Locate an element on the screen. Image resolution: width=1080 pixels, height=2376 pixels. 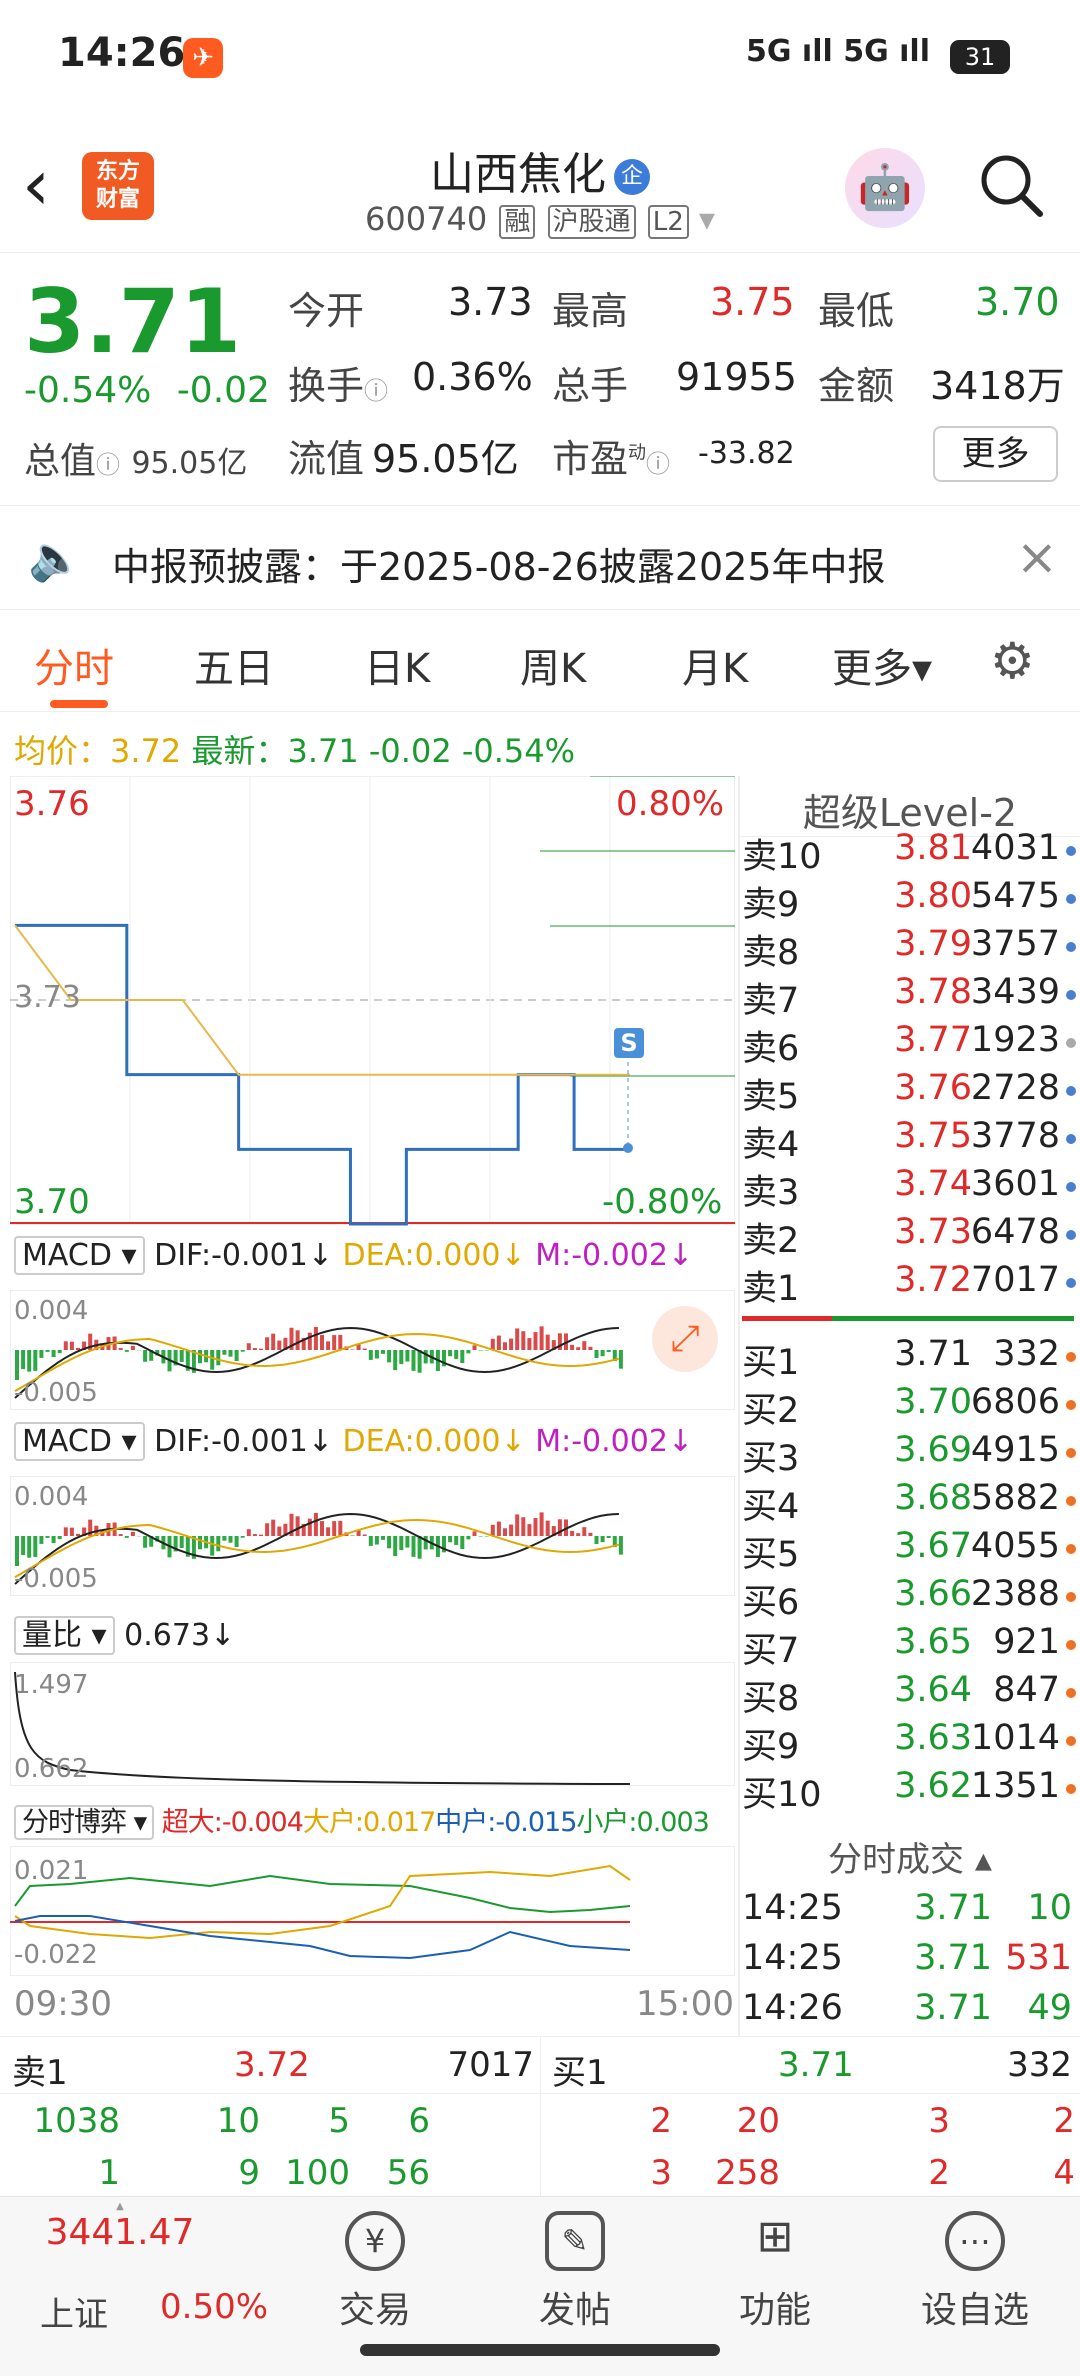
ask-row: 卖3 3.74 3601 is located at coordinates (909, 1188).